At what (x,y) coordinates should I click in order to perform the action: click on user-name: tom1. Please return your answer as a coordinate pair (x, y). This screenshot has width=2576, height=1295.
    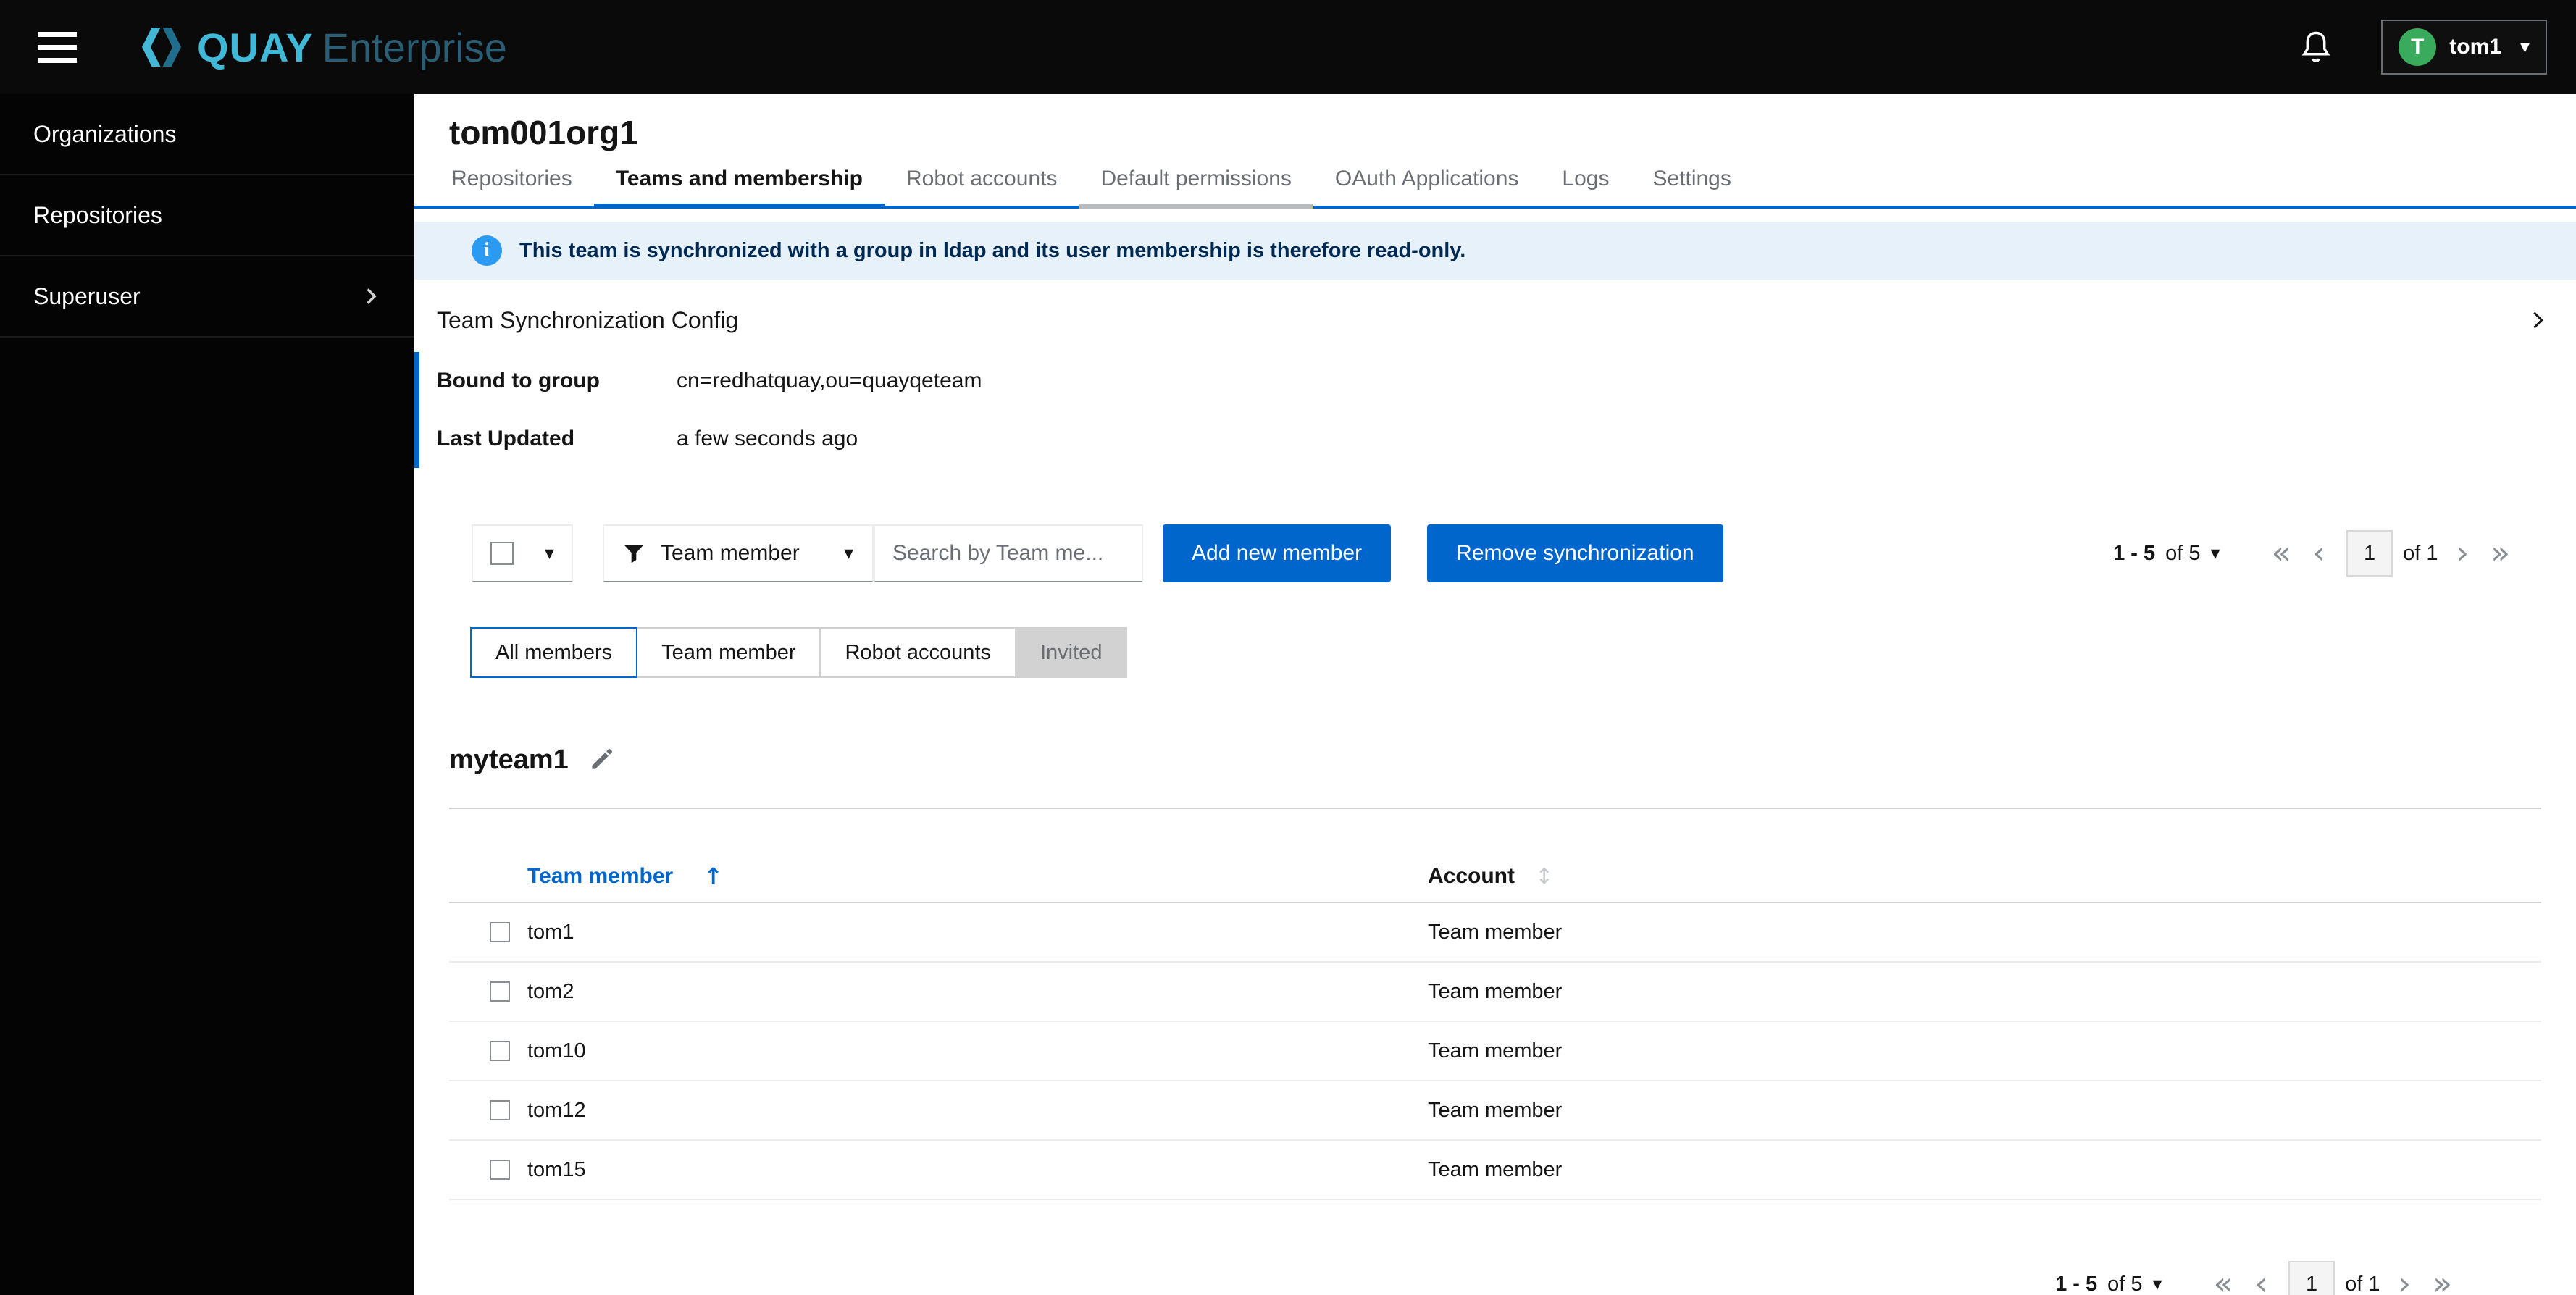
    Looking at the image, I should click on (2475, 47).